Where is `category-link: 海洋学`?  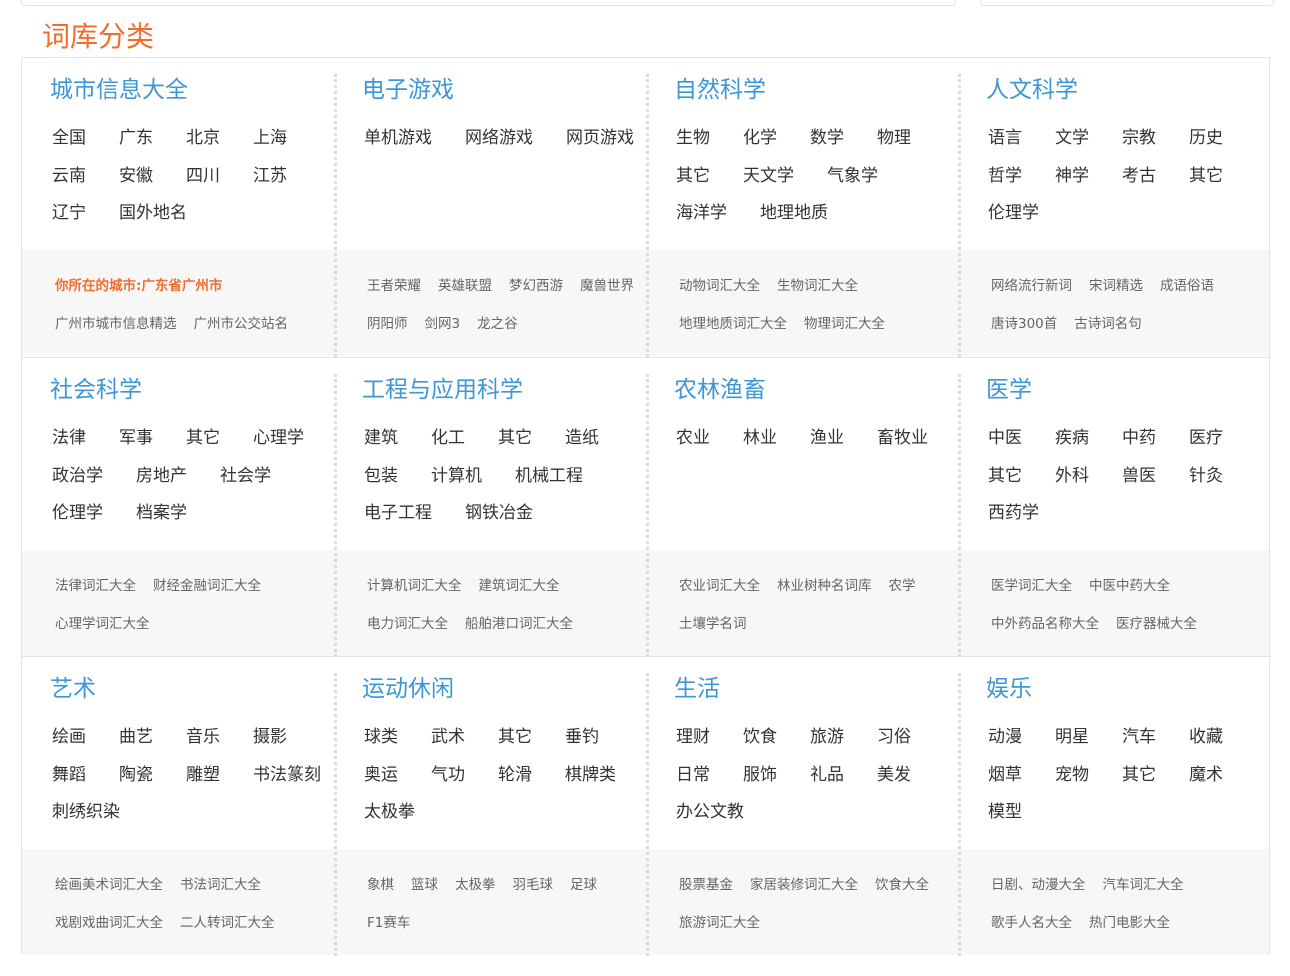
category-link: 海洋学 is located at coordinates (701, 214).